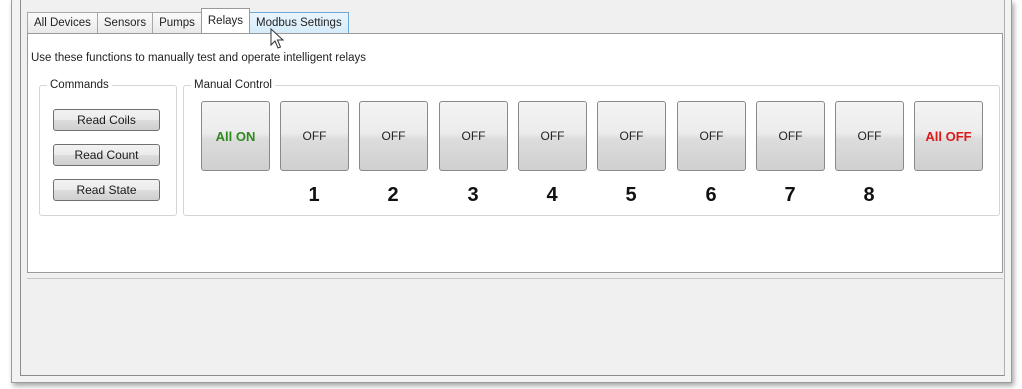  I want to click on relay-8-number: 8, so click(869, 195).